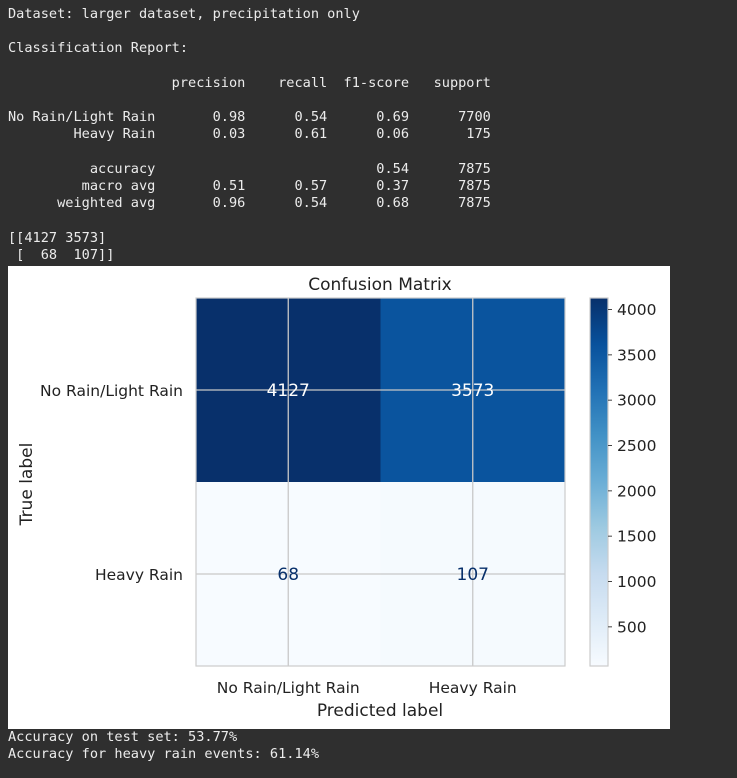  I want to click on report-row: No Rain/Light Rain 0.98 0.54 0.69 7700, so click(249, 117).